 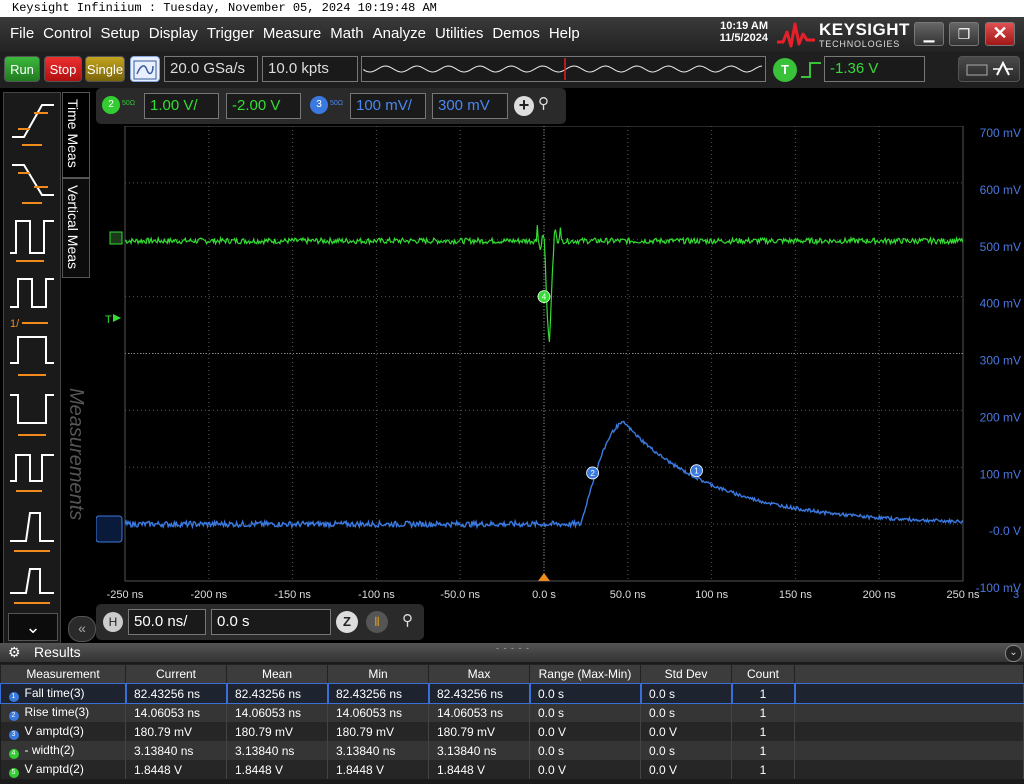 What do you see at coordinates (929, 34) in the screenshot?
I see `minimize-button: ▁` at bounding box center [929, 34].